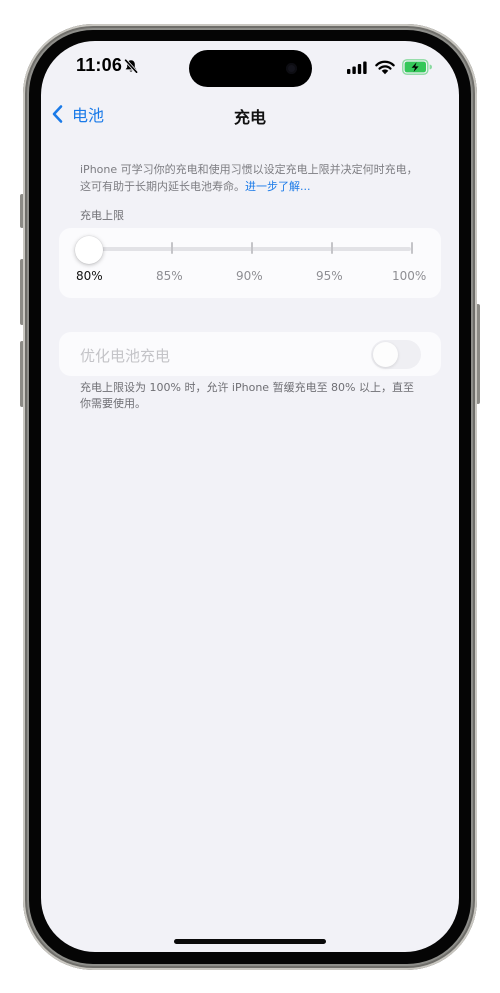 This screenshot has height=993, width=500. What do you see at coordinates (102, 215) in the screenshot?
I see `section-header-charge-limit: 充电上限` at bounding box center [102, 215].